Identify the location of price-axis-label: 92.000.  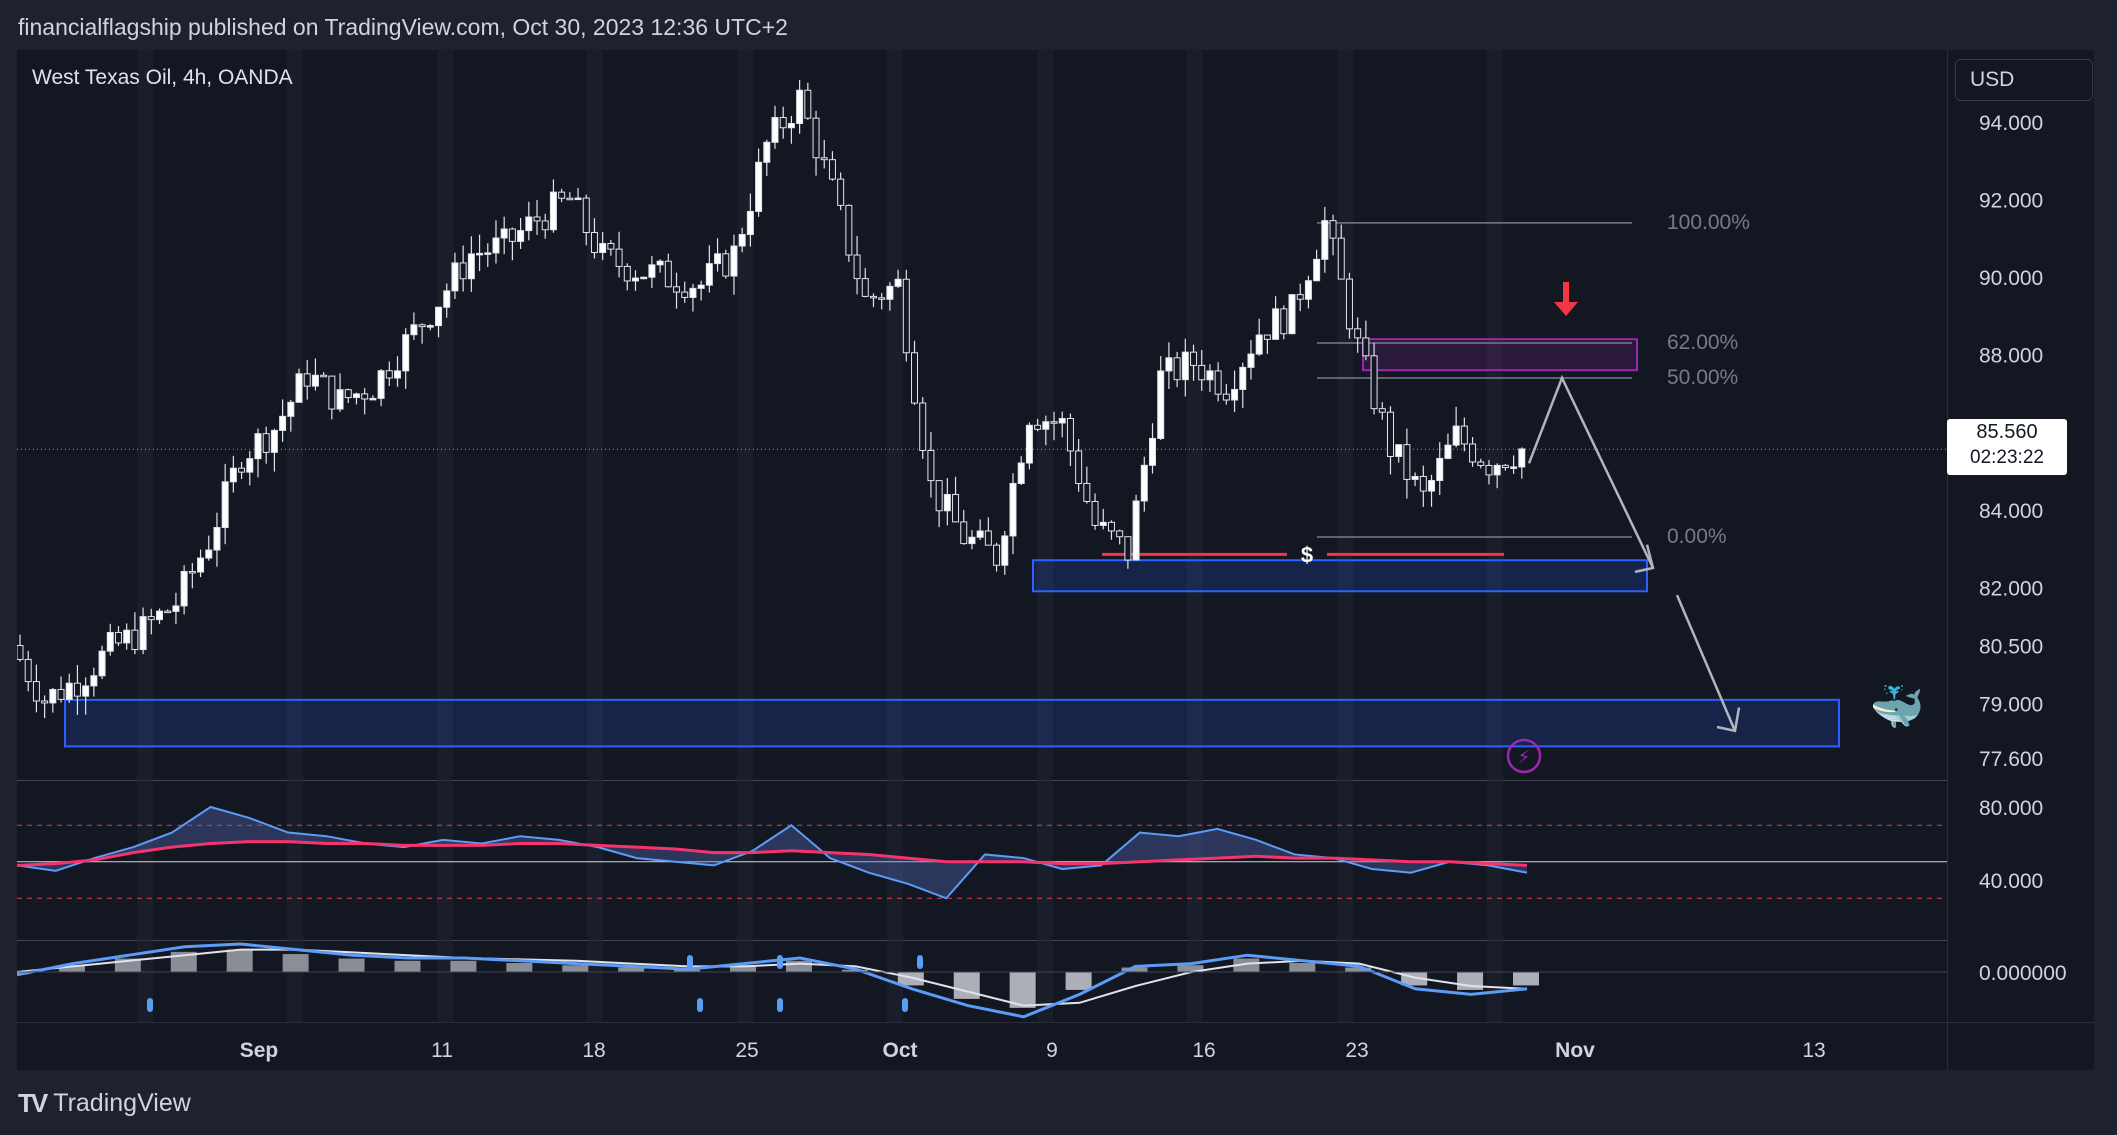
(2011, 201).